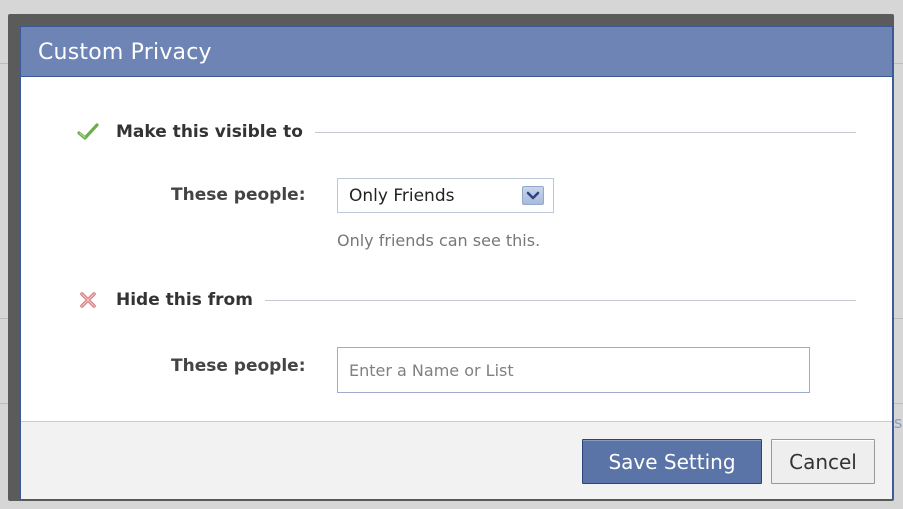 The width and height of the screenshot is (903, 509). I want to click on visible-section-header: Make this visible to, so click(466, 132).